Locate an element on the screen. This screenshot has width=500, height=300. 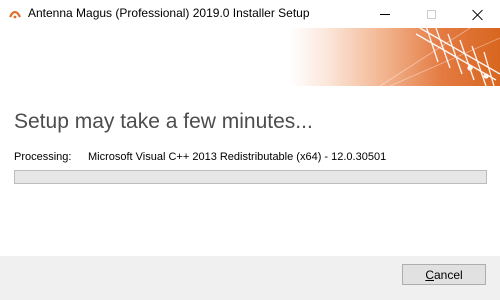
minimize-icon is located at coordinates (385, 14).